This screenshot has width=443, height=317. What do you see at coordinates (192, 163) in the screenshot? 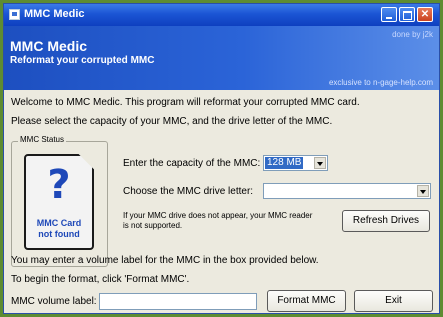
I see `capacity-label: Enter the capacity of the MMC:` at bounding box center [192, 163].